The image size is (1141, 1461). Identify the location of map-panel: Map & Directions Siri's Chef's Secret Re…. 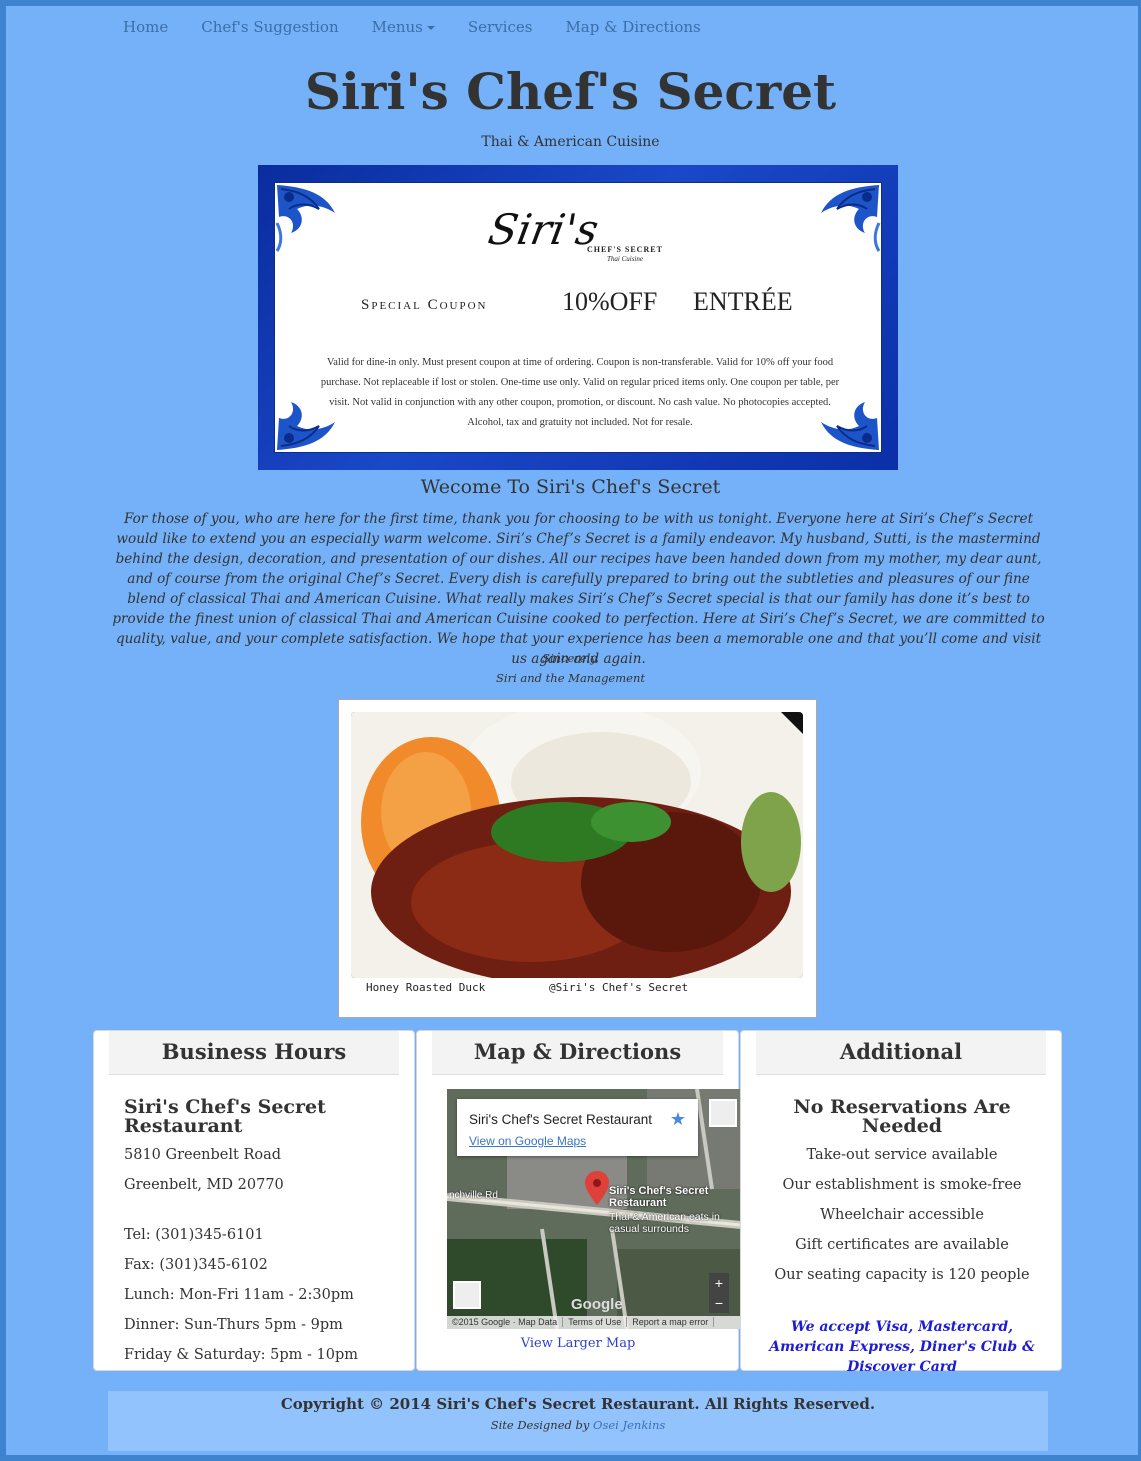
(578, 1200).